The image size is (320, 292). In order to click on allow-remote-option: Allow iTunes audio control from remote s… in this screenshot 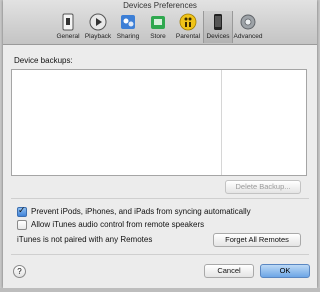, I will do `click(110, 224)`.